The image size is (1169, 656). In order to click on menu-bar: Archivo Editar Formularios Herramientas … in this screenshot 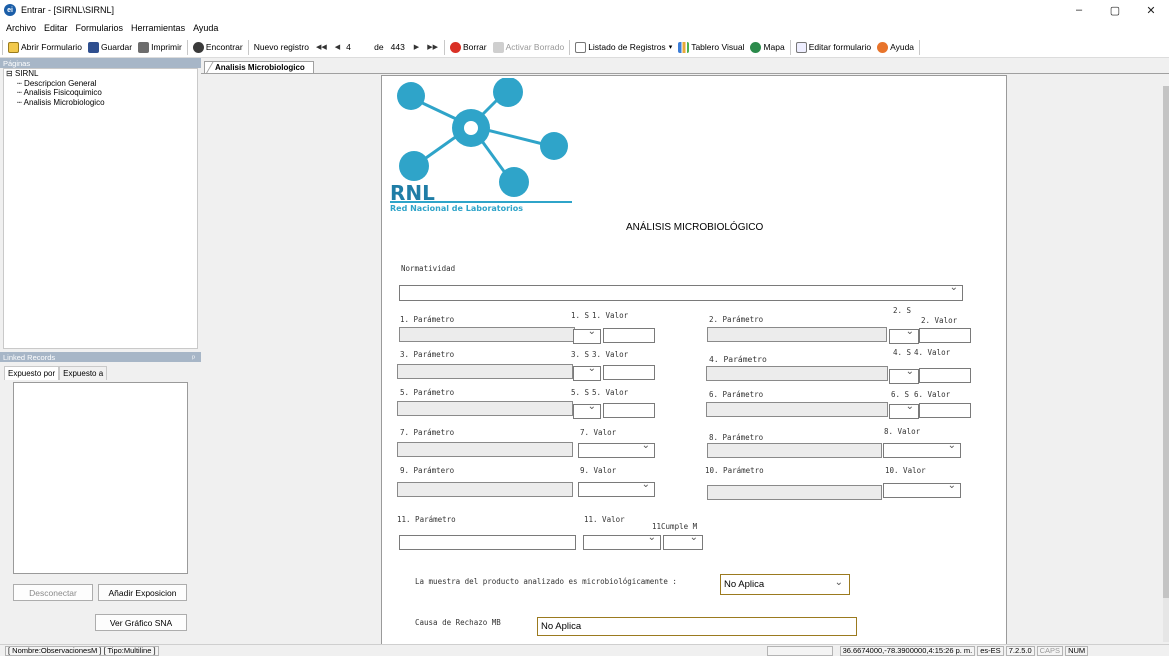, I will do `click(584, 28)`.